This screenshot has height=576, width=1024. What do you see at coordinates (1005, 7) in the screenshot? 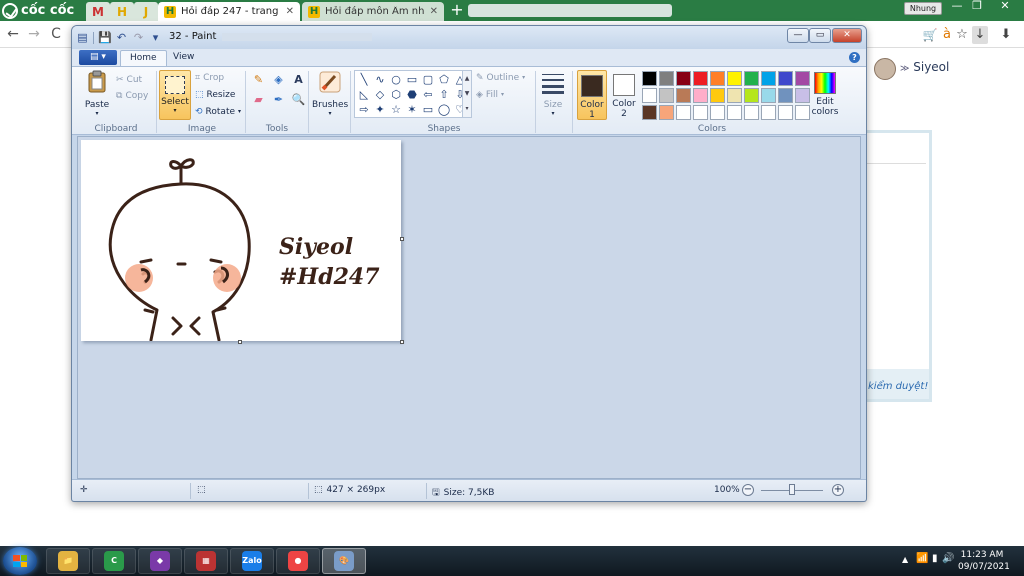
I see `browser-close-button: ✕` at bounding box center [1005, 7].